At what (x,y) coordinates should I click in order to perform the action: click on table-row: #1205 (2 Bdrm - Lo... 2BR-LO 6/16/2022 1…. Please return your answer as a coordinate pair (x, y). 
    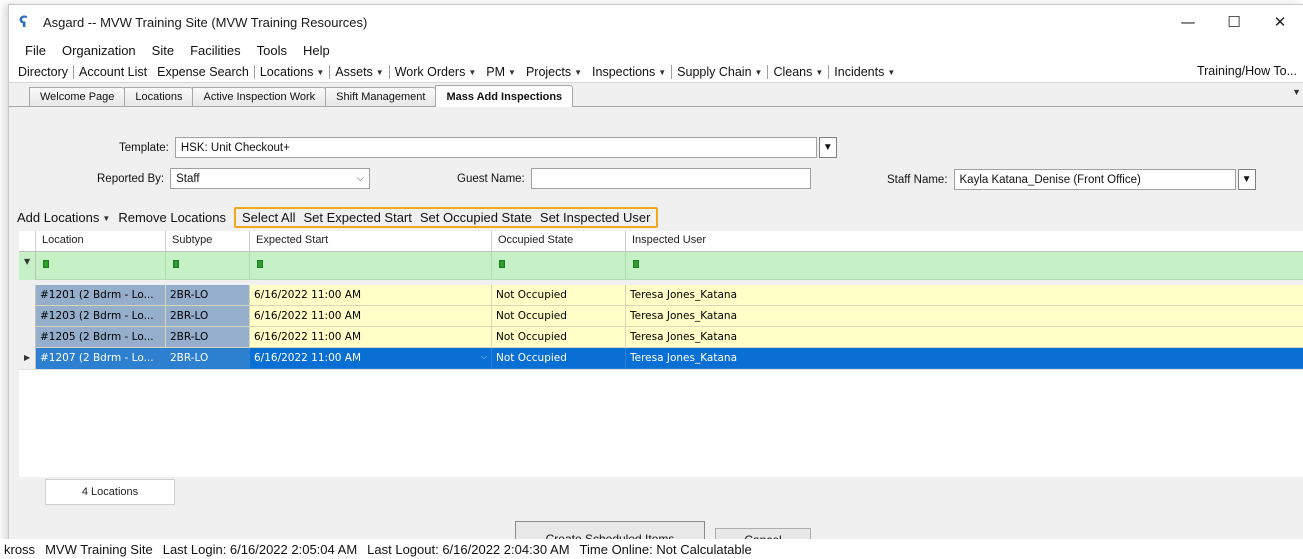
    Looking at the image, I should click on (661, 337).